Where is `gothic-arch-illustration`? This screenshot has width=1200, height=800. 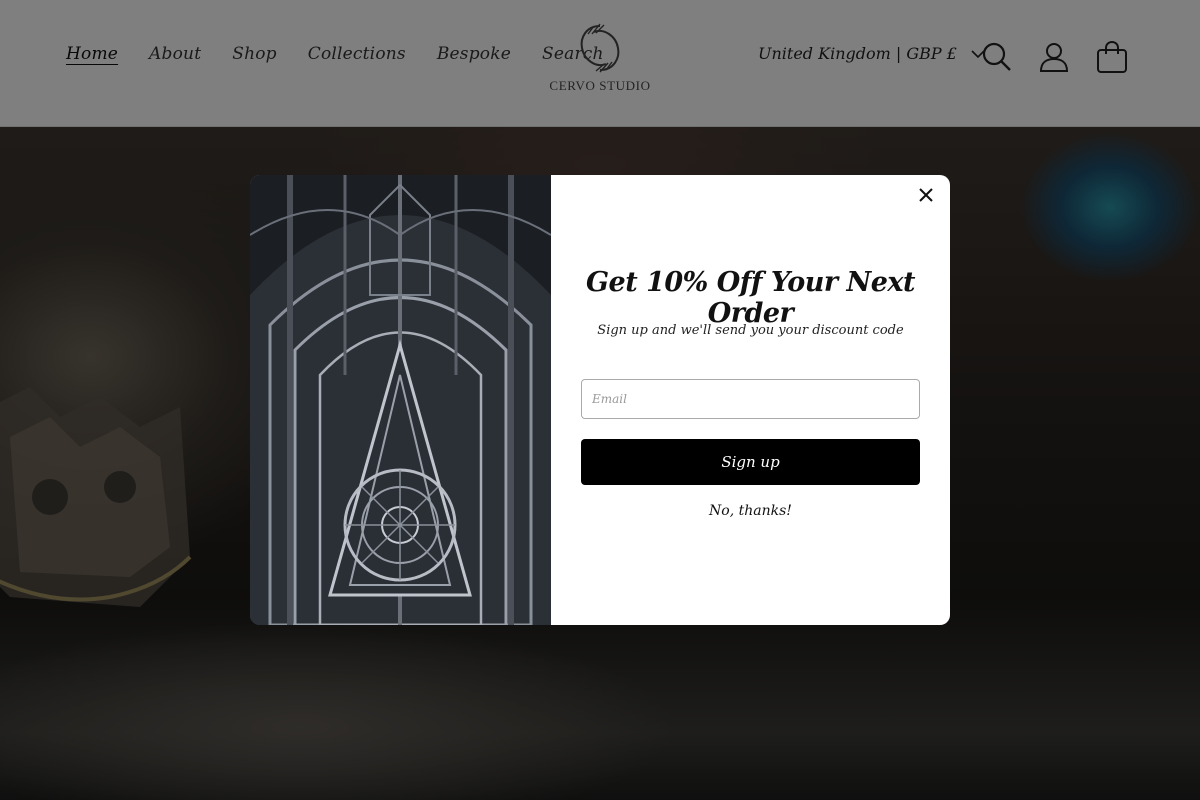
gothic-arch-illustration is located at coordinates (401, 400).